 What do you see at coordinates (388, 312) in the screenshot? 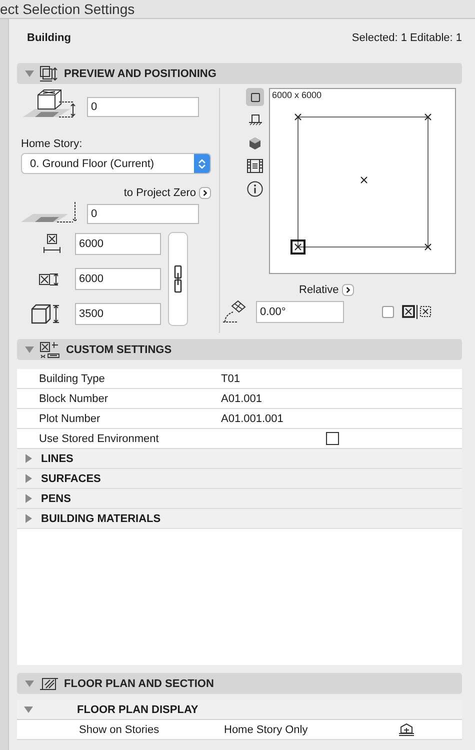
I see `mirror-checkbox` at bounding box center [388, 312].